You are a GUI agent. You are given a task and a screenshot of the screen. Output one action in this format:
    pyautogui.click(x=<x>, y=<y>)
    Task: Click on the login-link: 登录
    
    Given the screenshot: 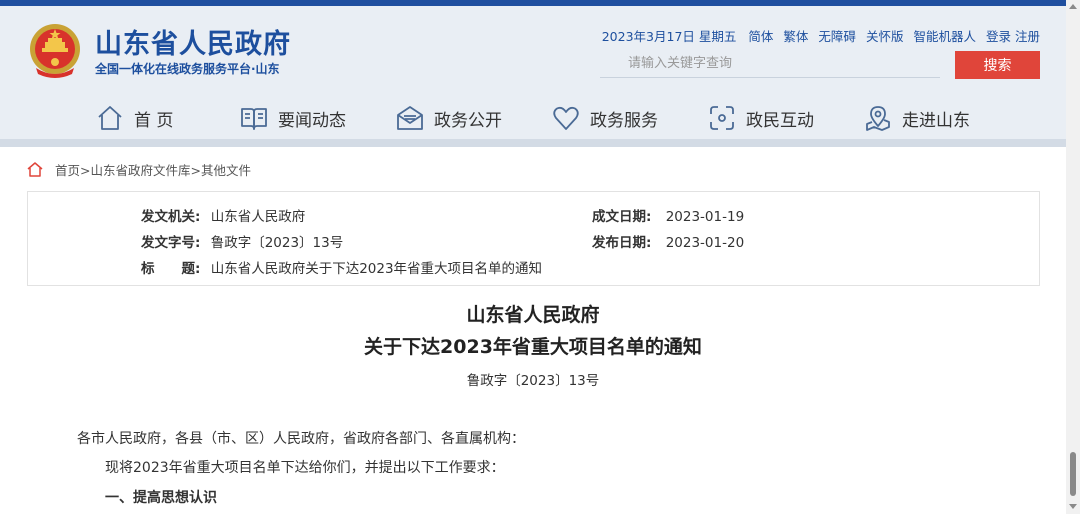 What is the action you would take?
    pyautogui.click(x=998, y=35)
    